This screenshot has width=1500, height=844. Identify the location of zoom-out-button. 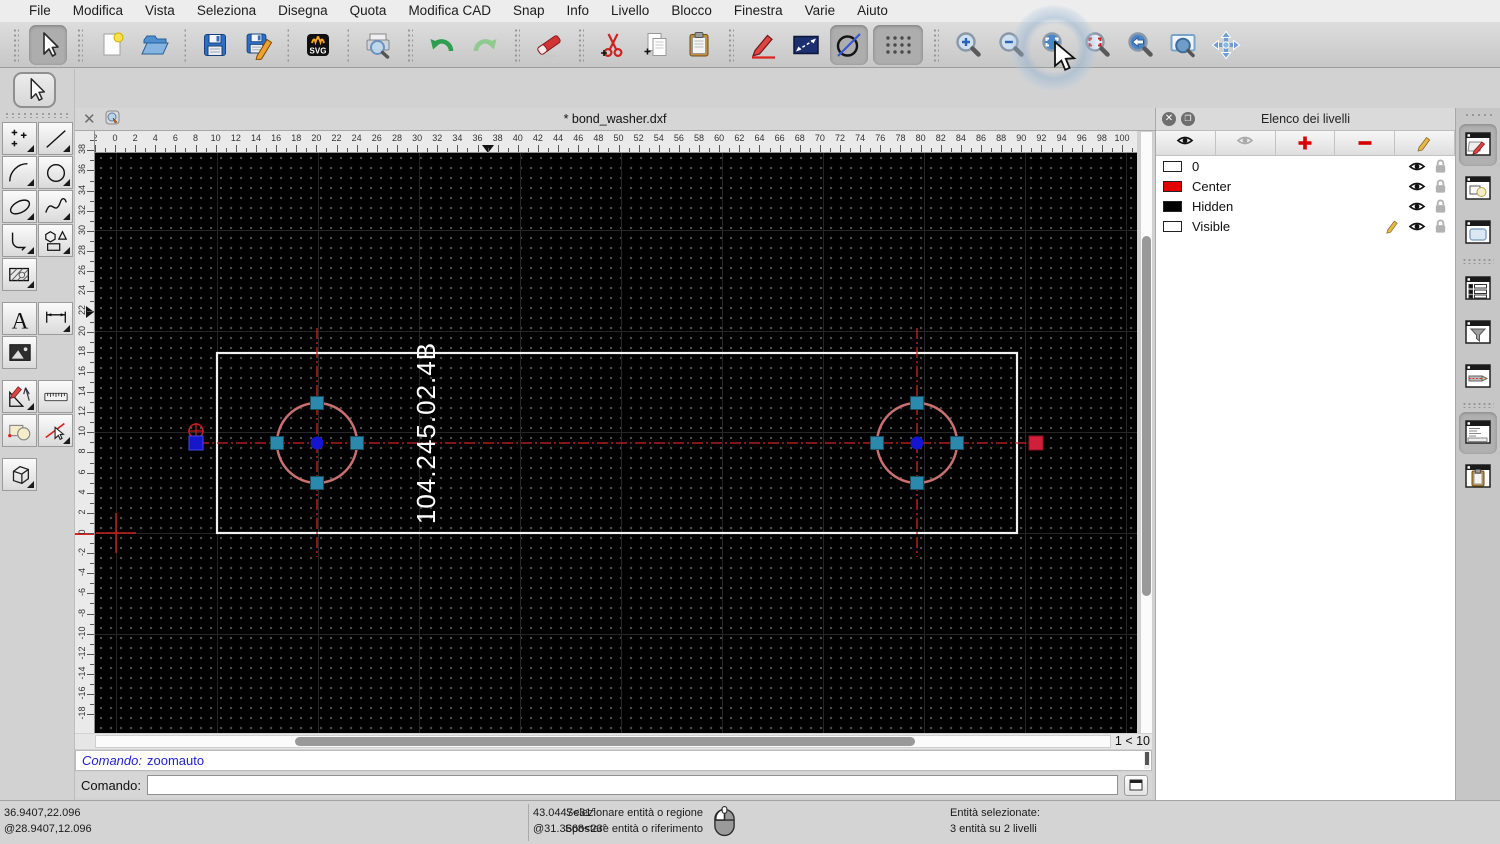
(1011, 45).